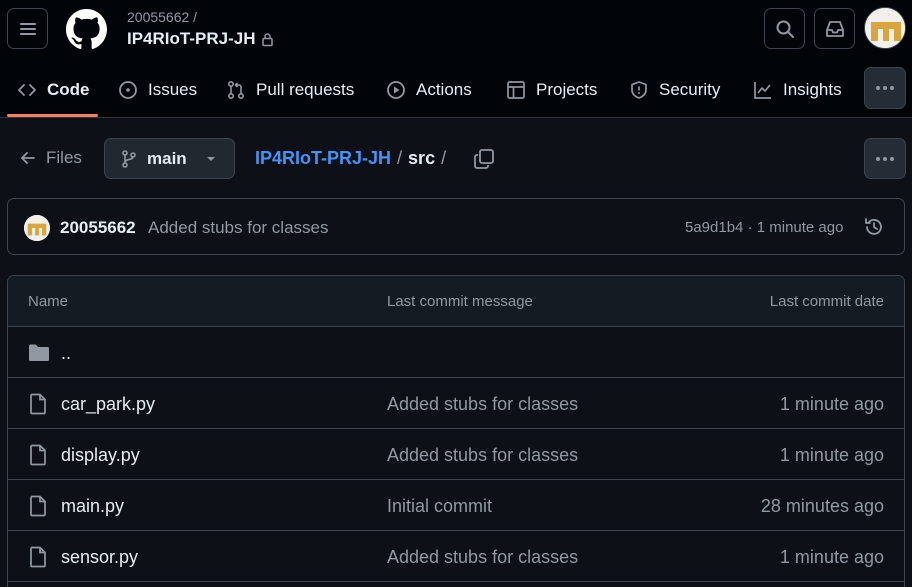 This screenshot has height=587, width=912. I want to click on branch-selector: main, so click(169, 158).